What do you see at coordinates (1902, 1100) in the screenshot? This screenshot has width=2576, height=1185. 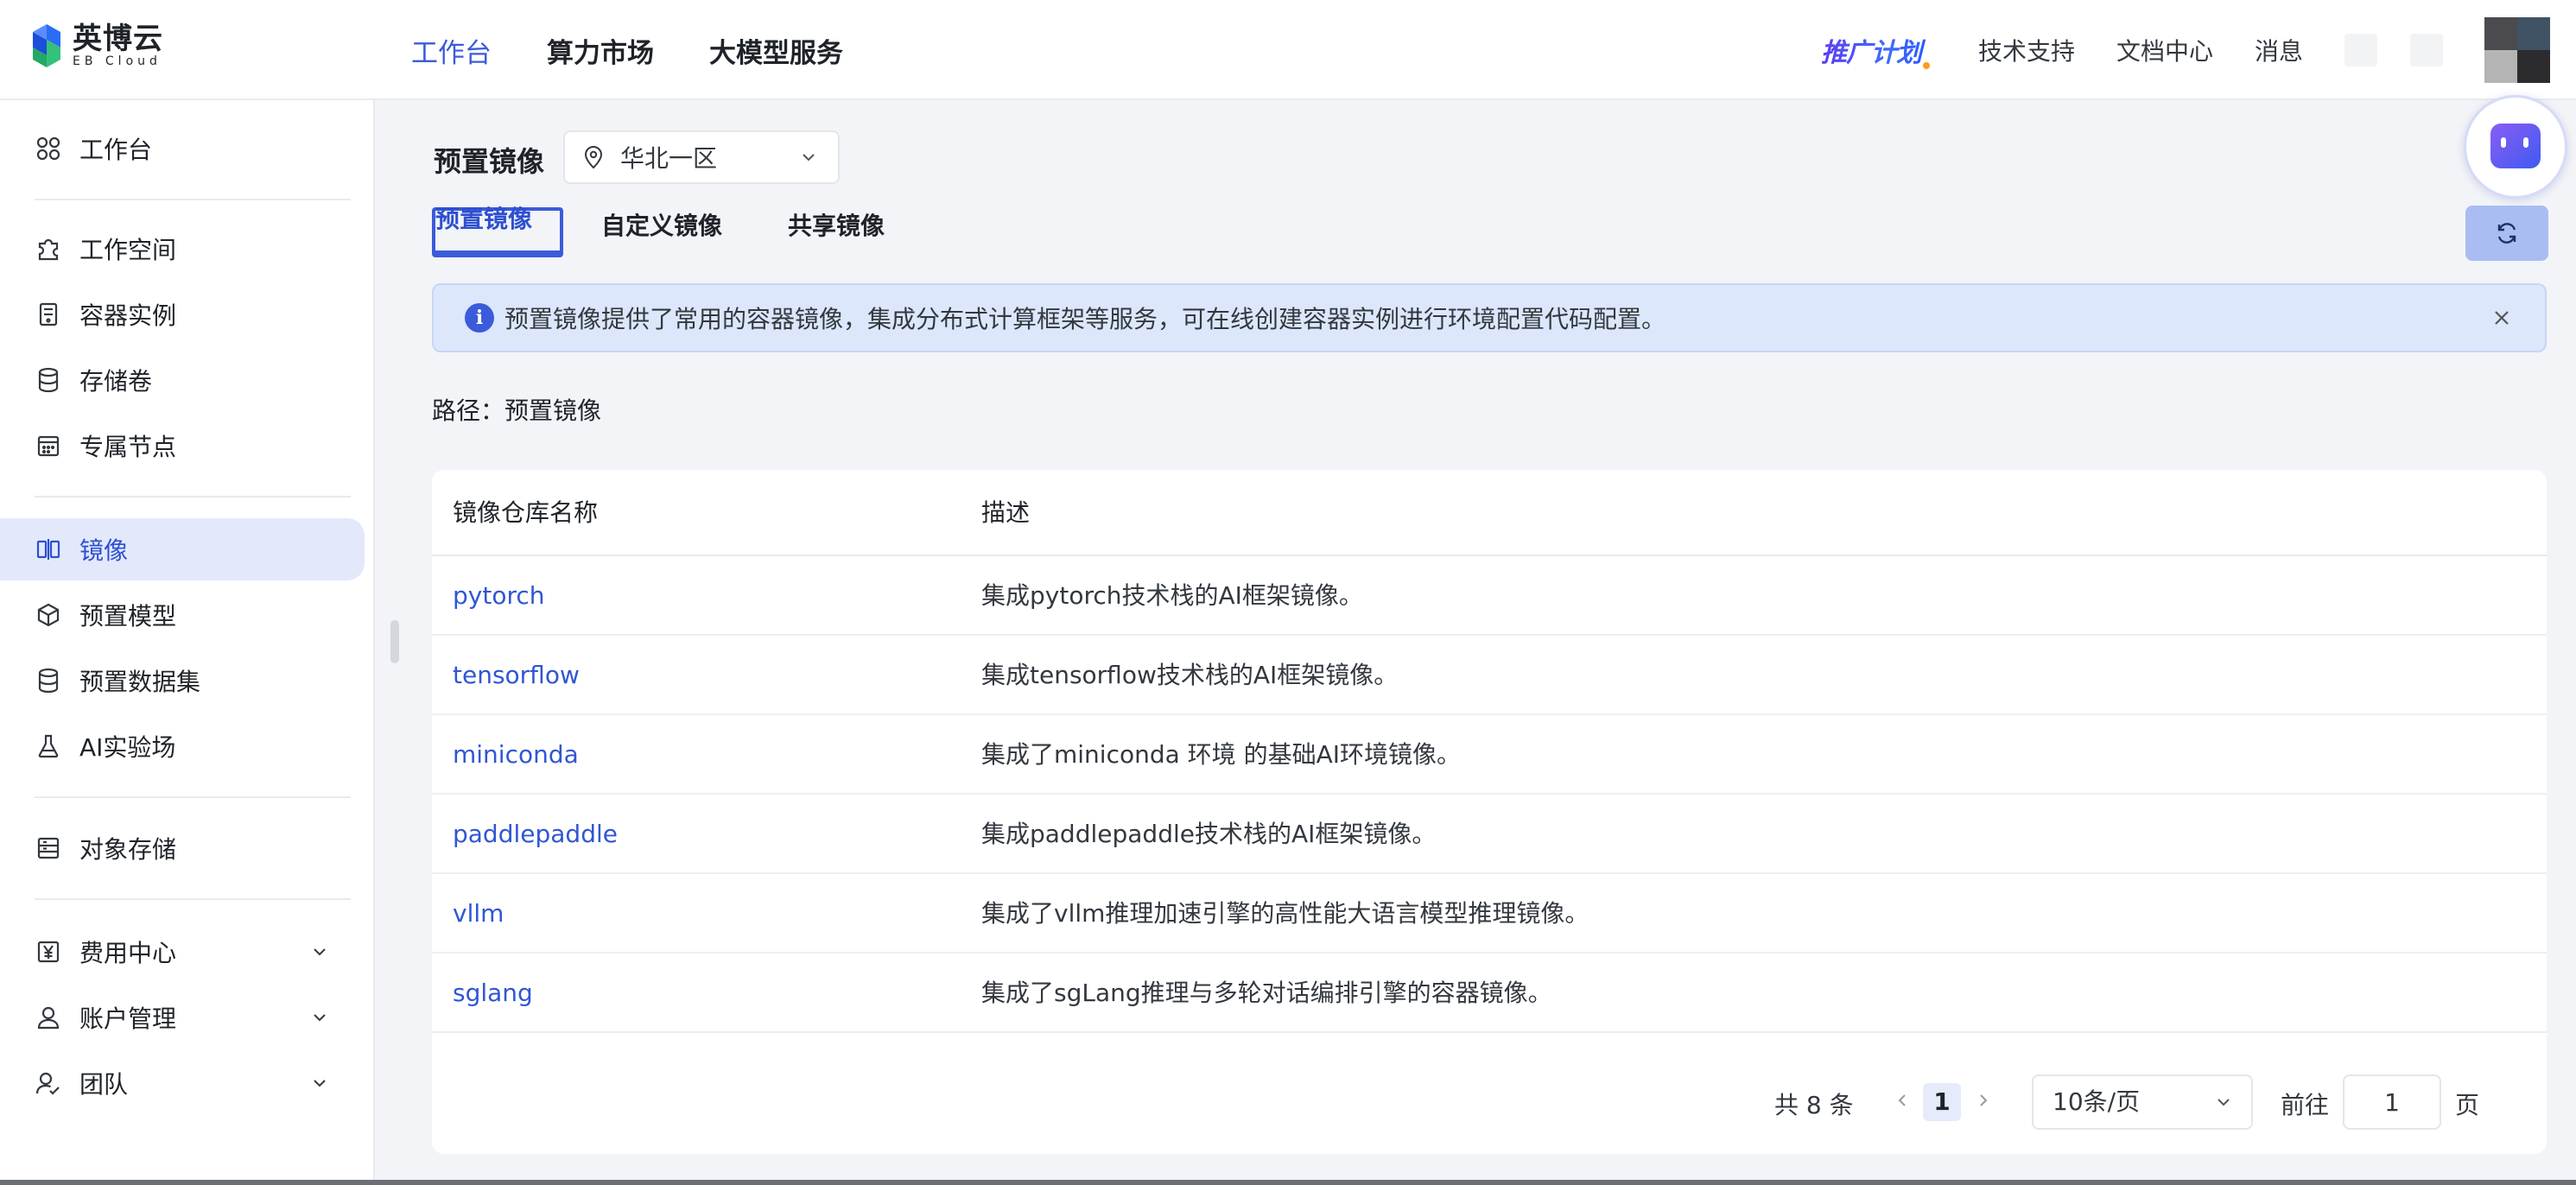 I see `chevron-left-icon` at bounding box center [1902, 1100].